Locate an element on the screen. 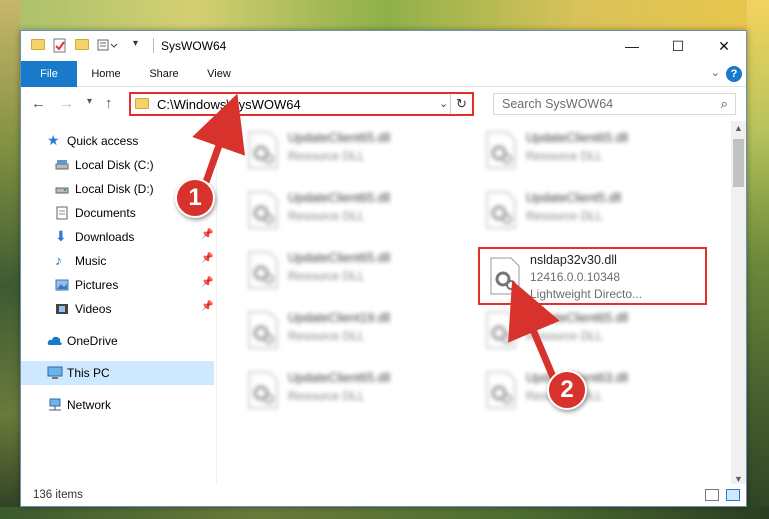 The width and height of the screenshot is (769, 519). close-button: ✕ is located at coordinates (724, 46).